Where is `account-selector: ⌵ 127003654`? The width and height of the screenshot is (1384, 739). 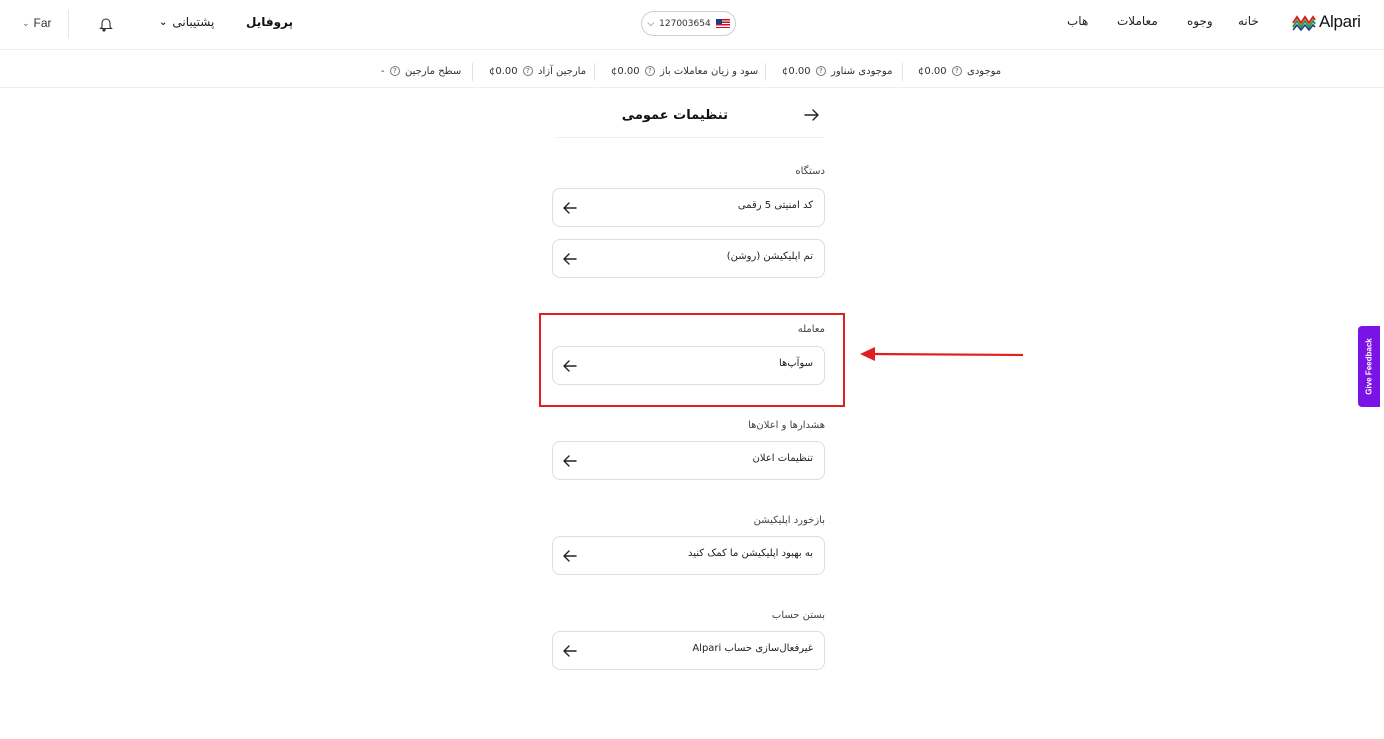 account-selector: ⌵ 127003654 is located at coordinates (688, 23).